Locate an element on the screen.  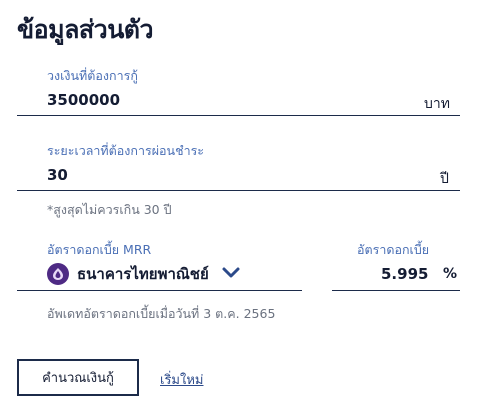
chevron-down-icon is located at coordinates (231, 274).